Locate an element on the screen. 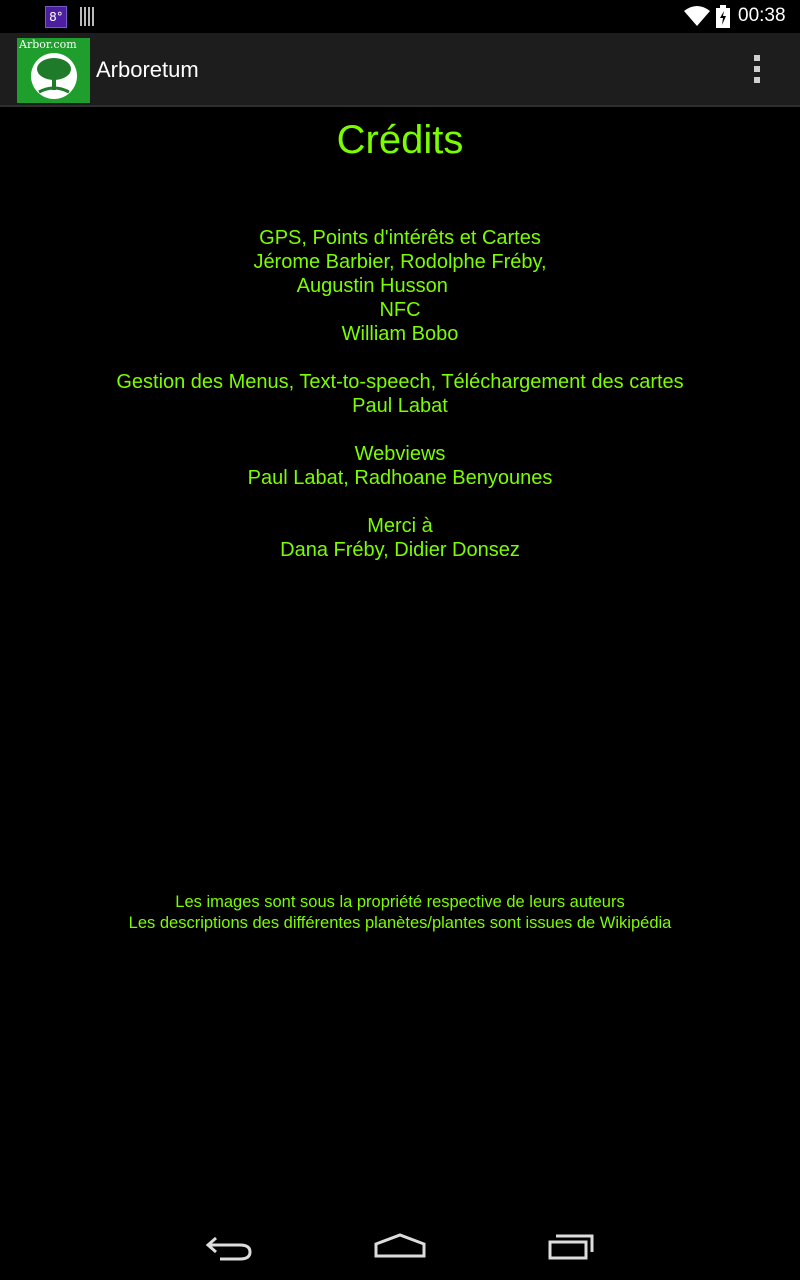 This screenshot has width=800, height=1280. barcode-icon is located at coordinates (87, 16).